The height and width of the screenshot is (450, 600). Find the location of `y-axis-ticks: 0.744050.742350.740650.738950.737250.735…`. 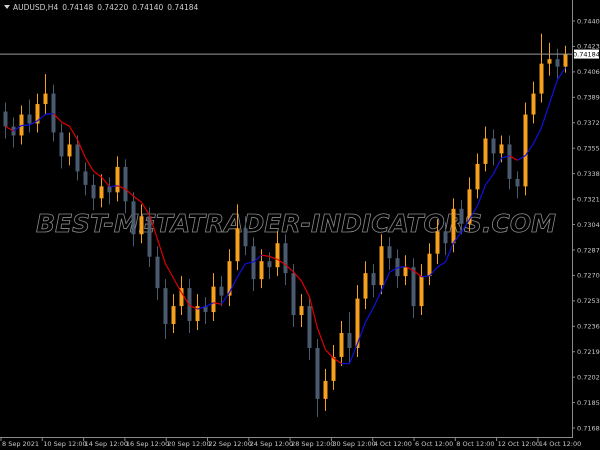

y-axis-ticks: 0.744050.742350.740650.738950.737250.735… is located at coordinates (586, 224).